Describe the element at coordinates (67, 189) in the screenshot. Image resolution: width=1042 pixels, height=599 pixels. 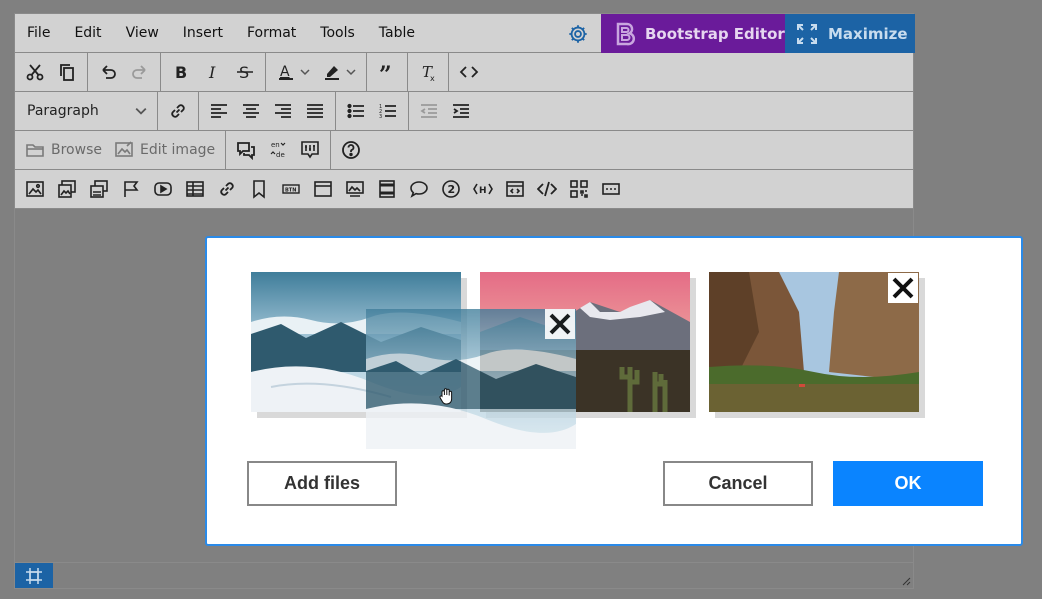
I see `image-gallery-icon` at that location.